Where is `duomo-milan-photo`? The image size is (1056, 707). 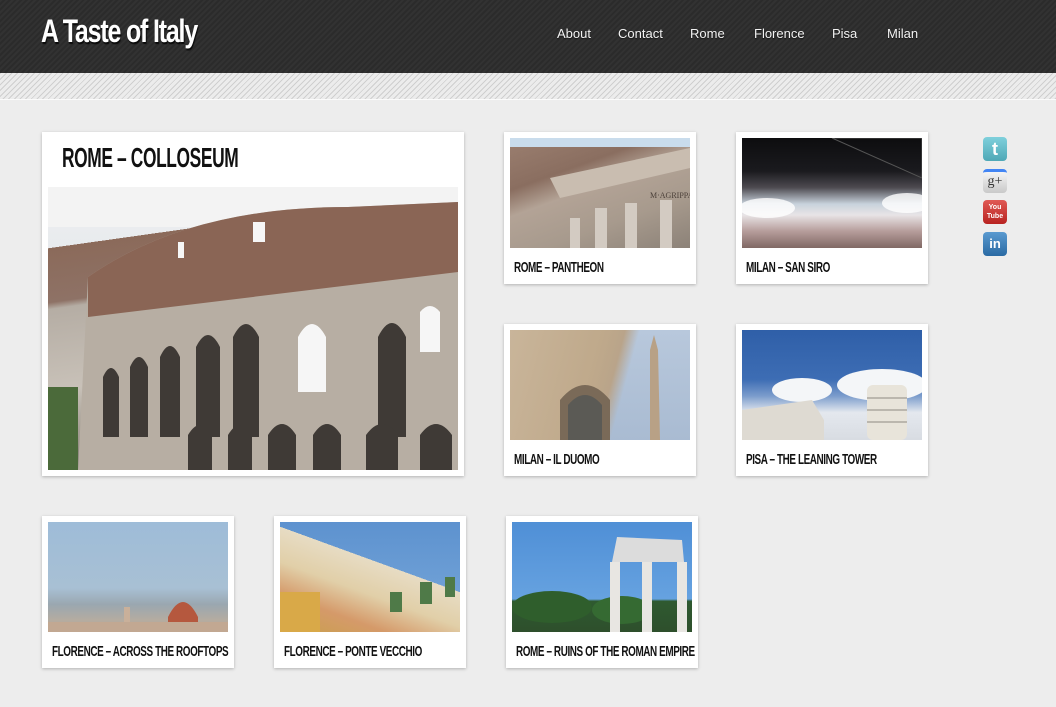
duomo-milan-photo is located at coordinates (600, 385).